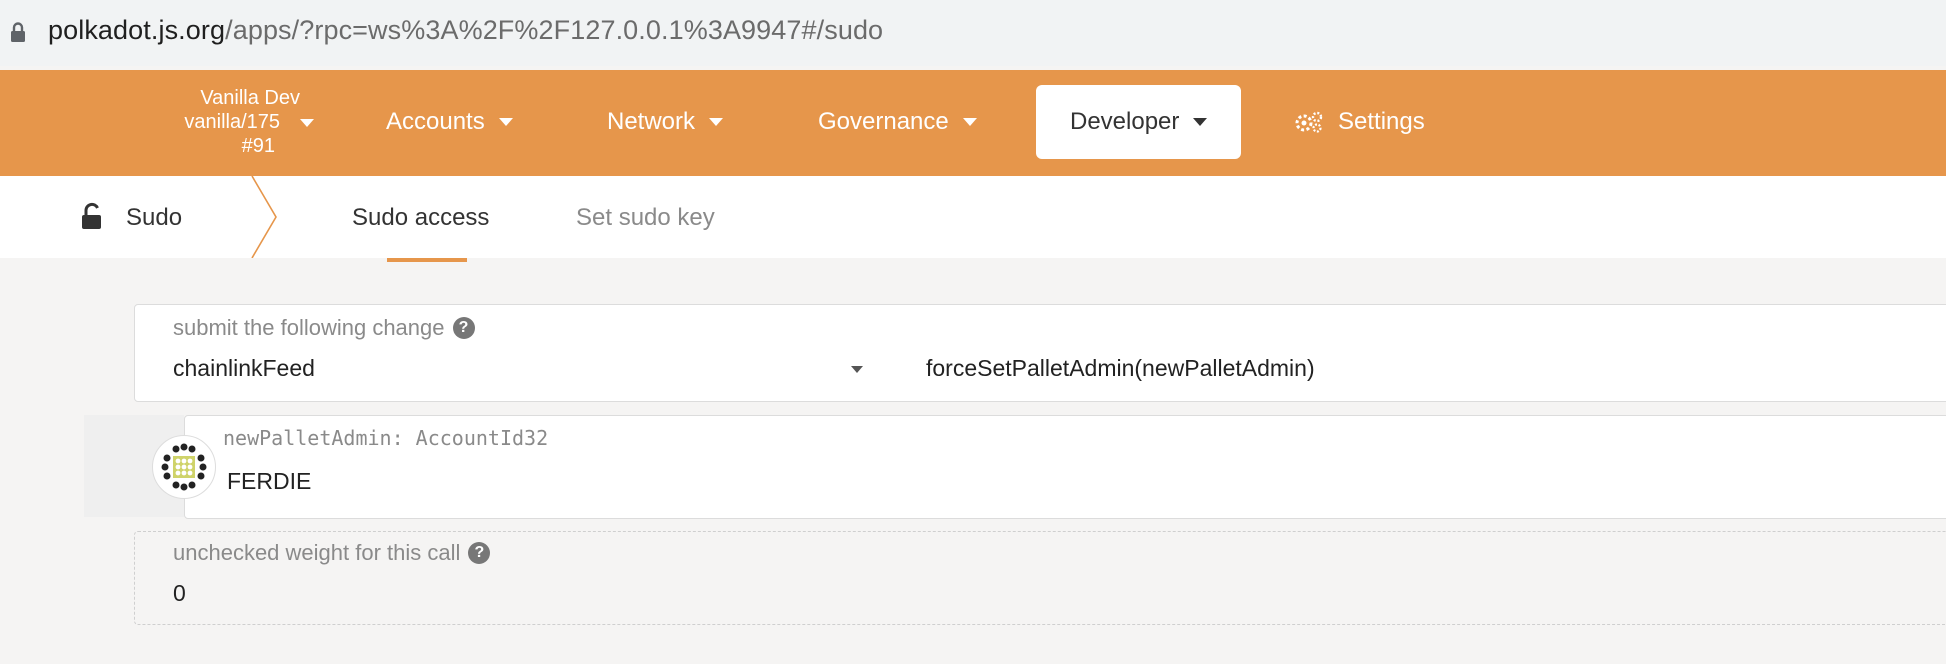 The width and height of the screenshot is (1946, 664). Describe the element at coordinates (154, 217) in the screenshot. I see `section-title: Sudo` at that location.